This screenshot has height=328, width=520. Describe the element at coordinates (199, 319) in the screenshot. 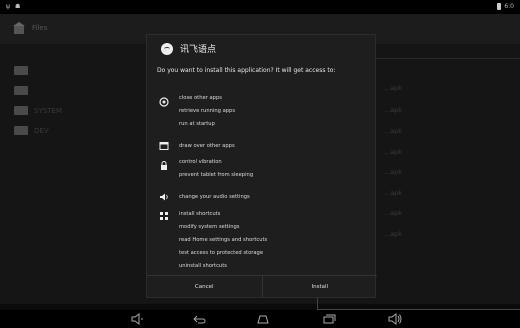

I see `back-icon` at that location.